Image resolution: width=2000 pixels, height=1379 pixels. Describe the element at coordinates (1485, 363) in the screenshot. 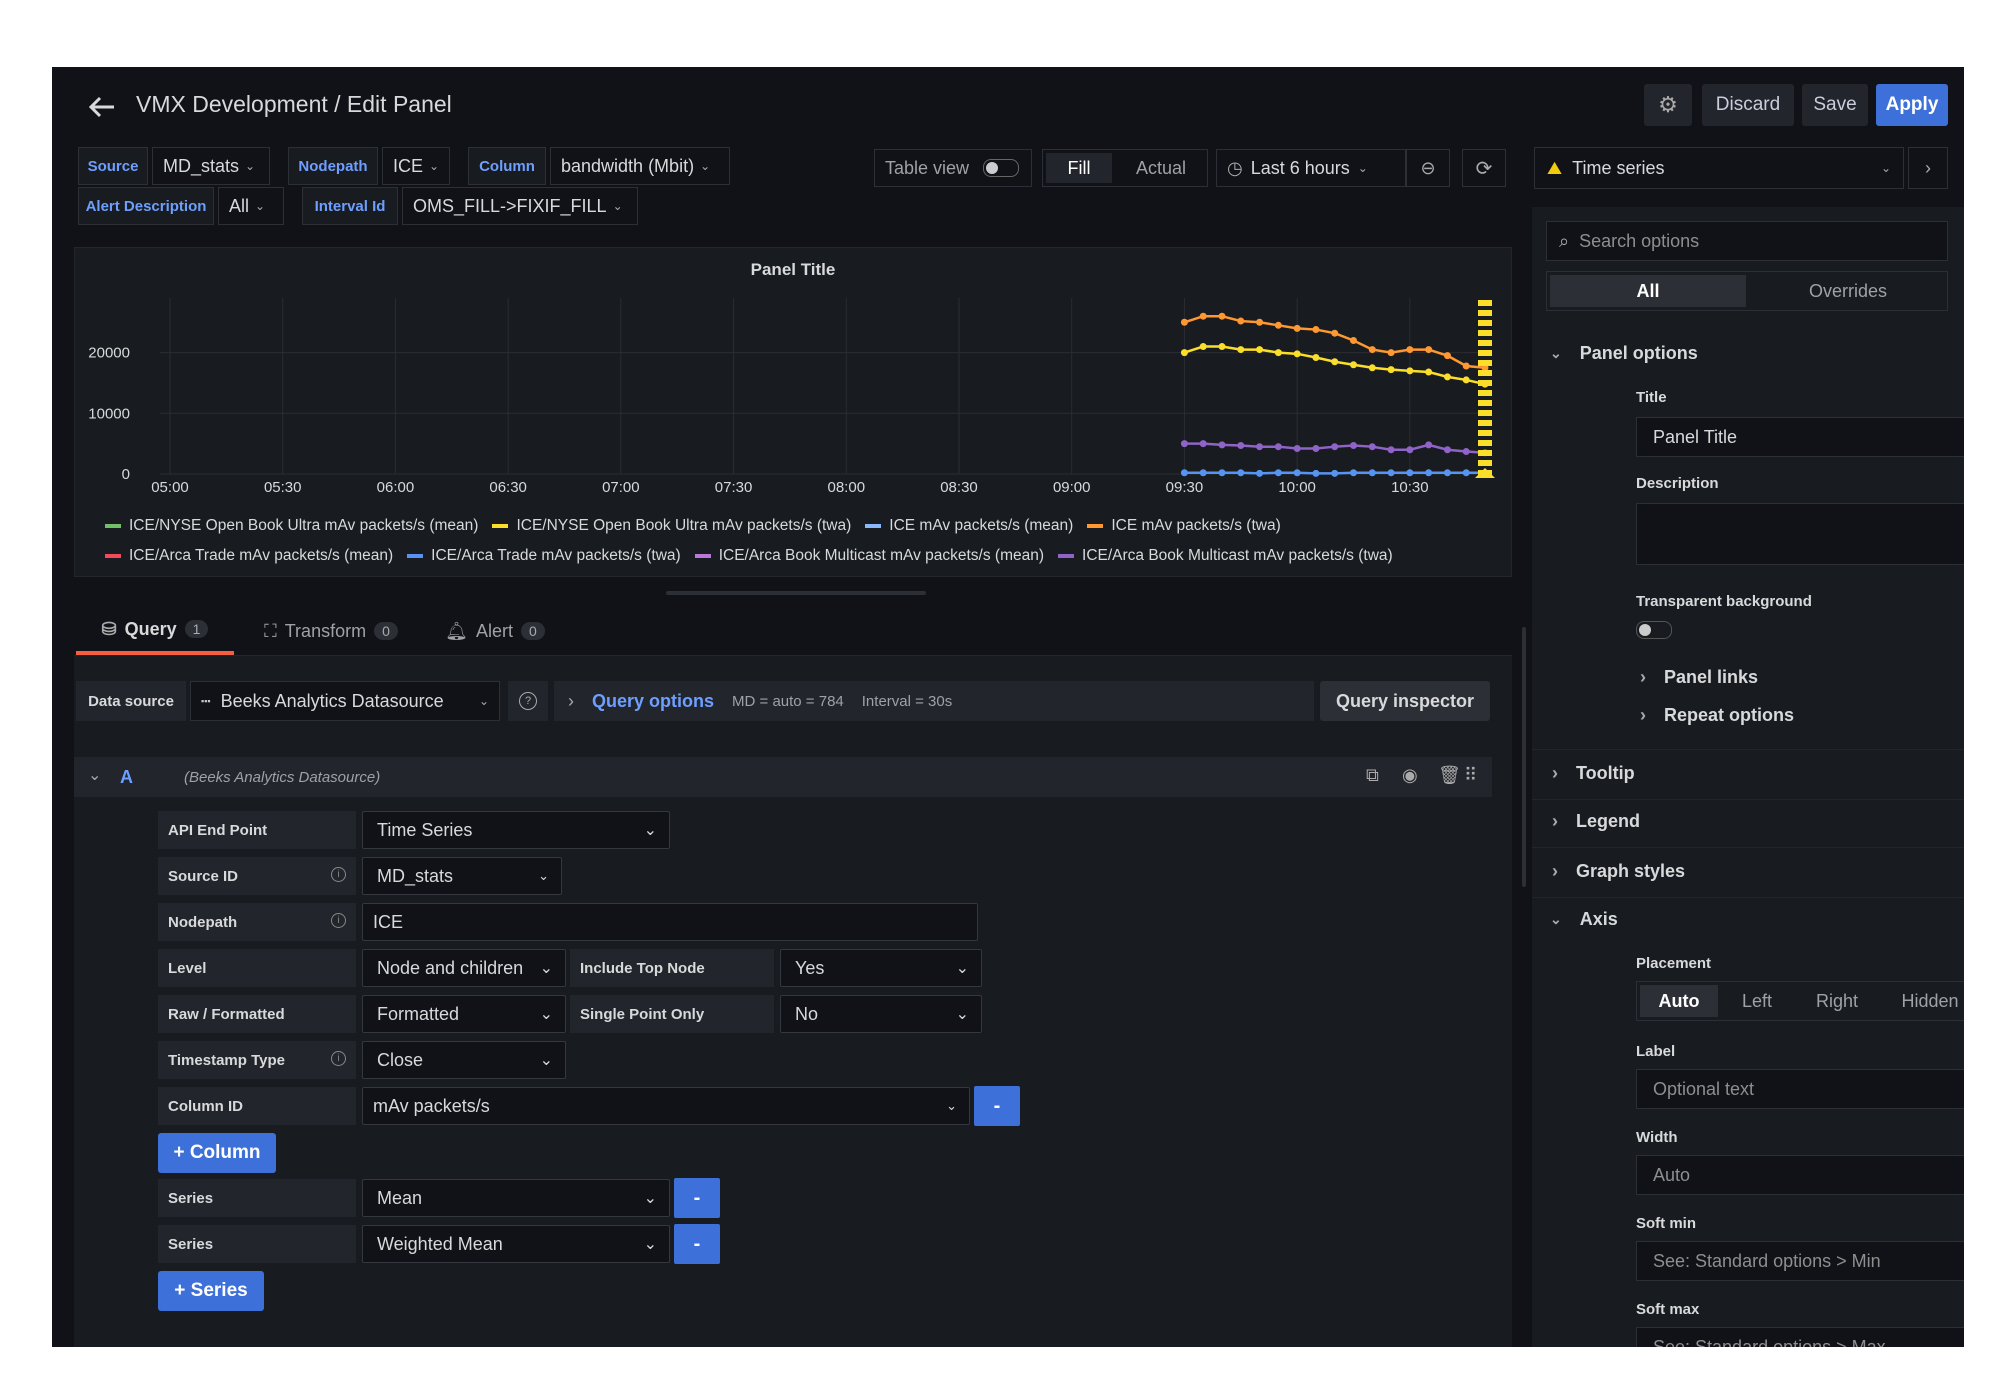

I see `annotation-marker` at that location.